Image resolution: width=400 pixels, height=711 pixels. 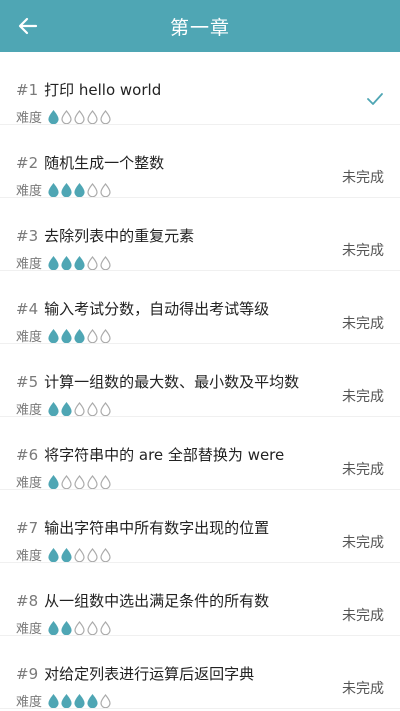 I want to click on exercise-title: #3 去除列表中的重复元素, so click(x=105, y=235).